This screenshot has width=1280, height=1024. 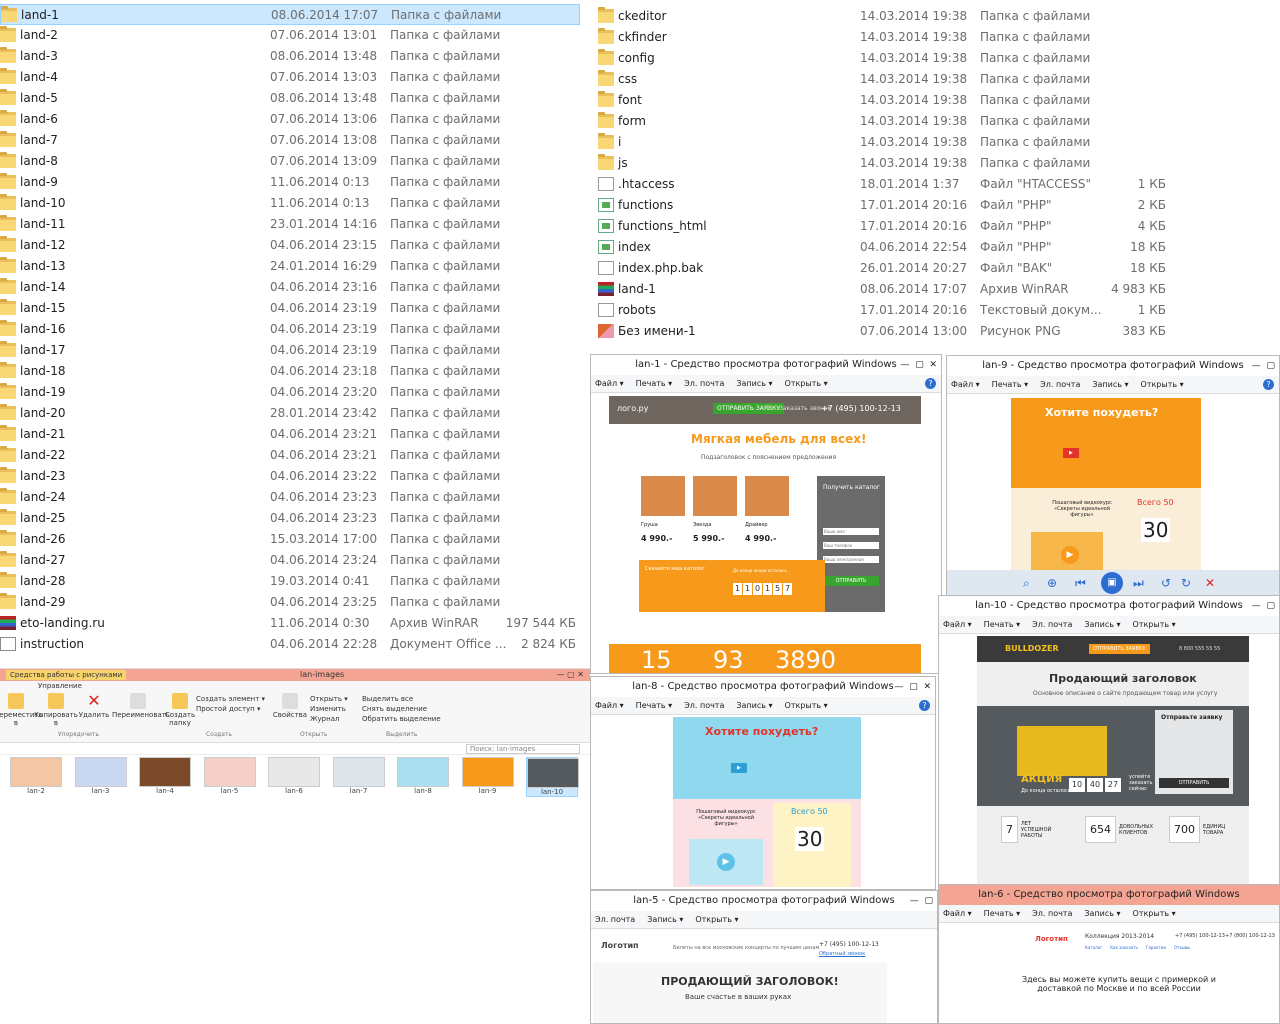 I want to click on file-row: index 04.06.2014 22:54 Файл "PHP" 18 КБ, so click(x=938, y=247).